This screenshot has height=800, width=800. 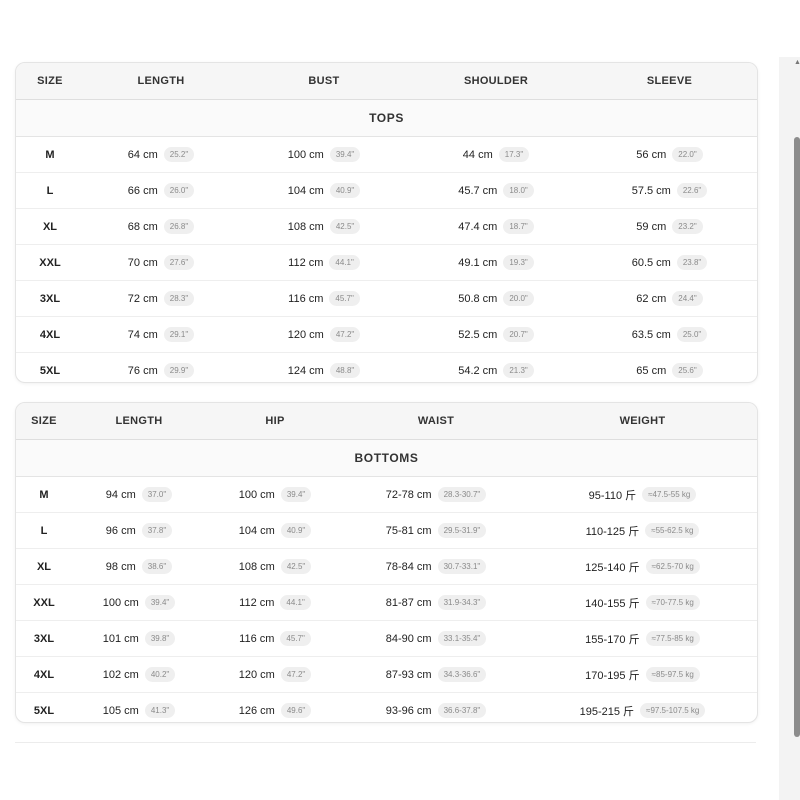 I want to click on conversion-badge: 18.0", so click(x=518, y=190).